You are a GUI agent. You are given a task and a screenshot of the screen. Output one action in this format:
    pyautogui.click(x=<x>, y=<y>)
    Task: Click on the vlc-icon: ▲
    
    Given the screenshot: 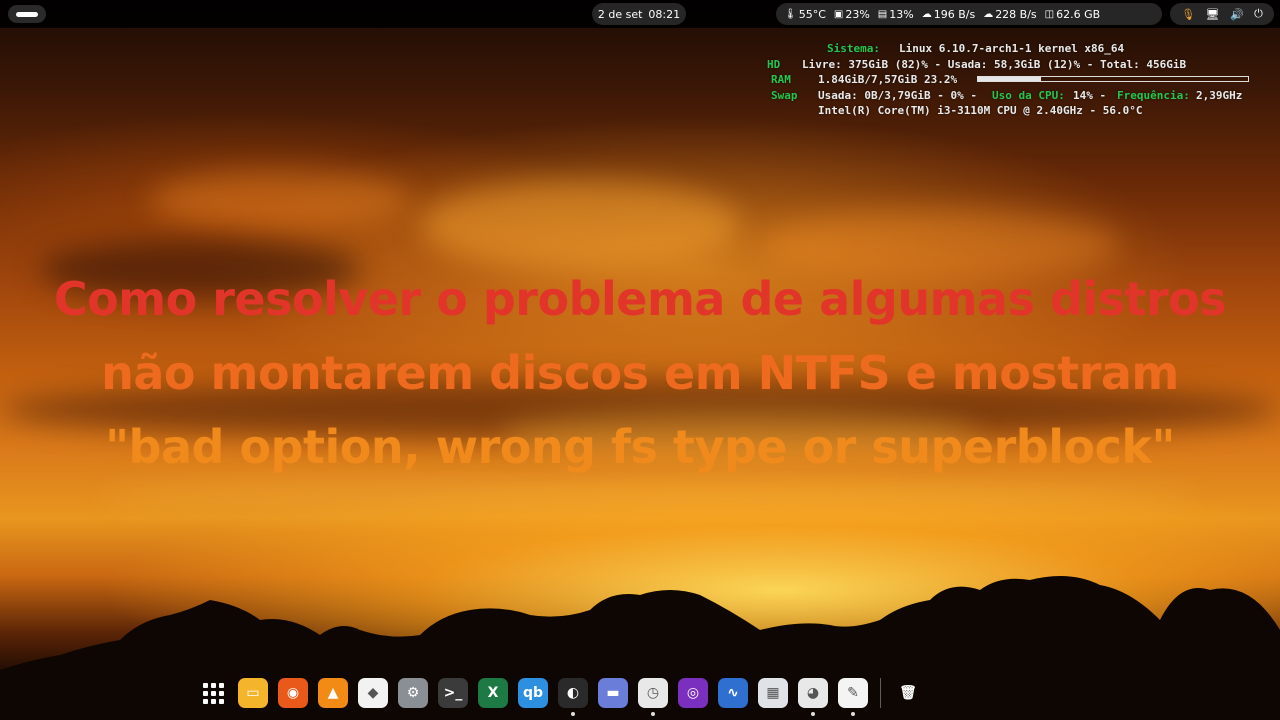 What is the action you would take?
    pyautogui.click(x=333, y=693)
    